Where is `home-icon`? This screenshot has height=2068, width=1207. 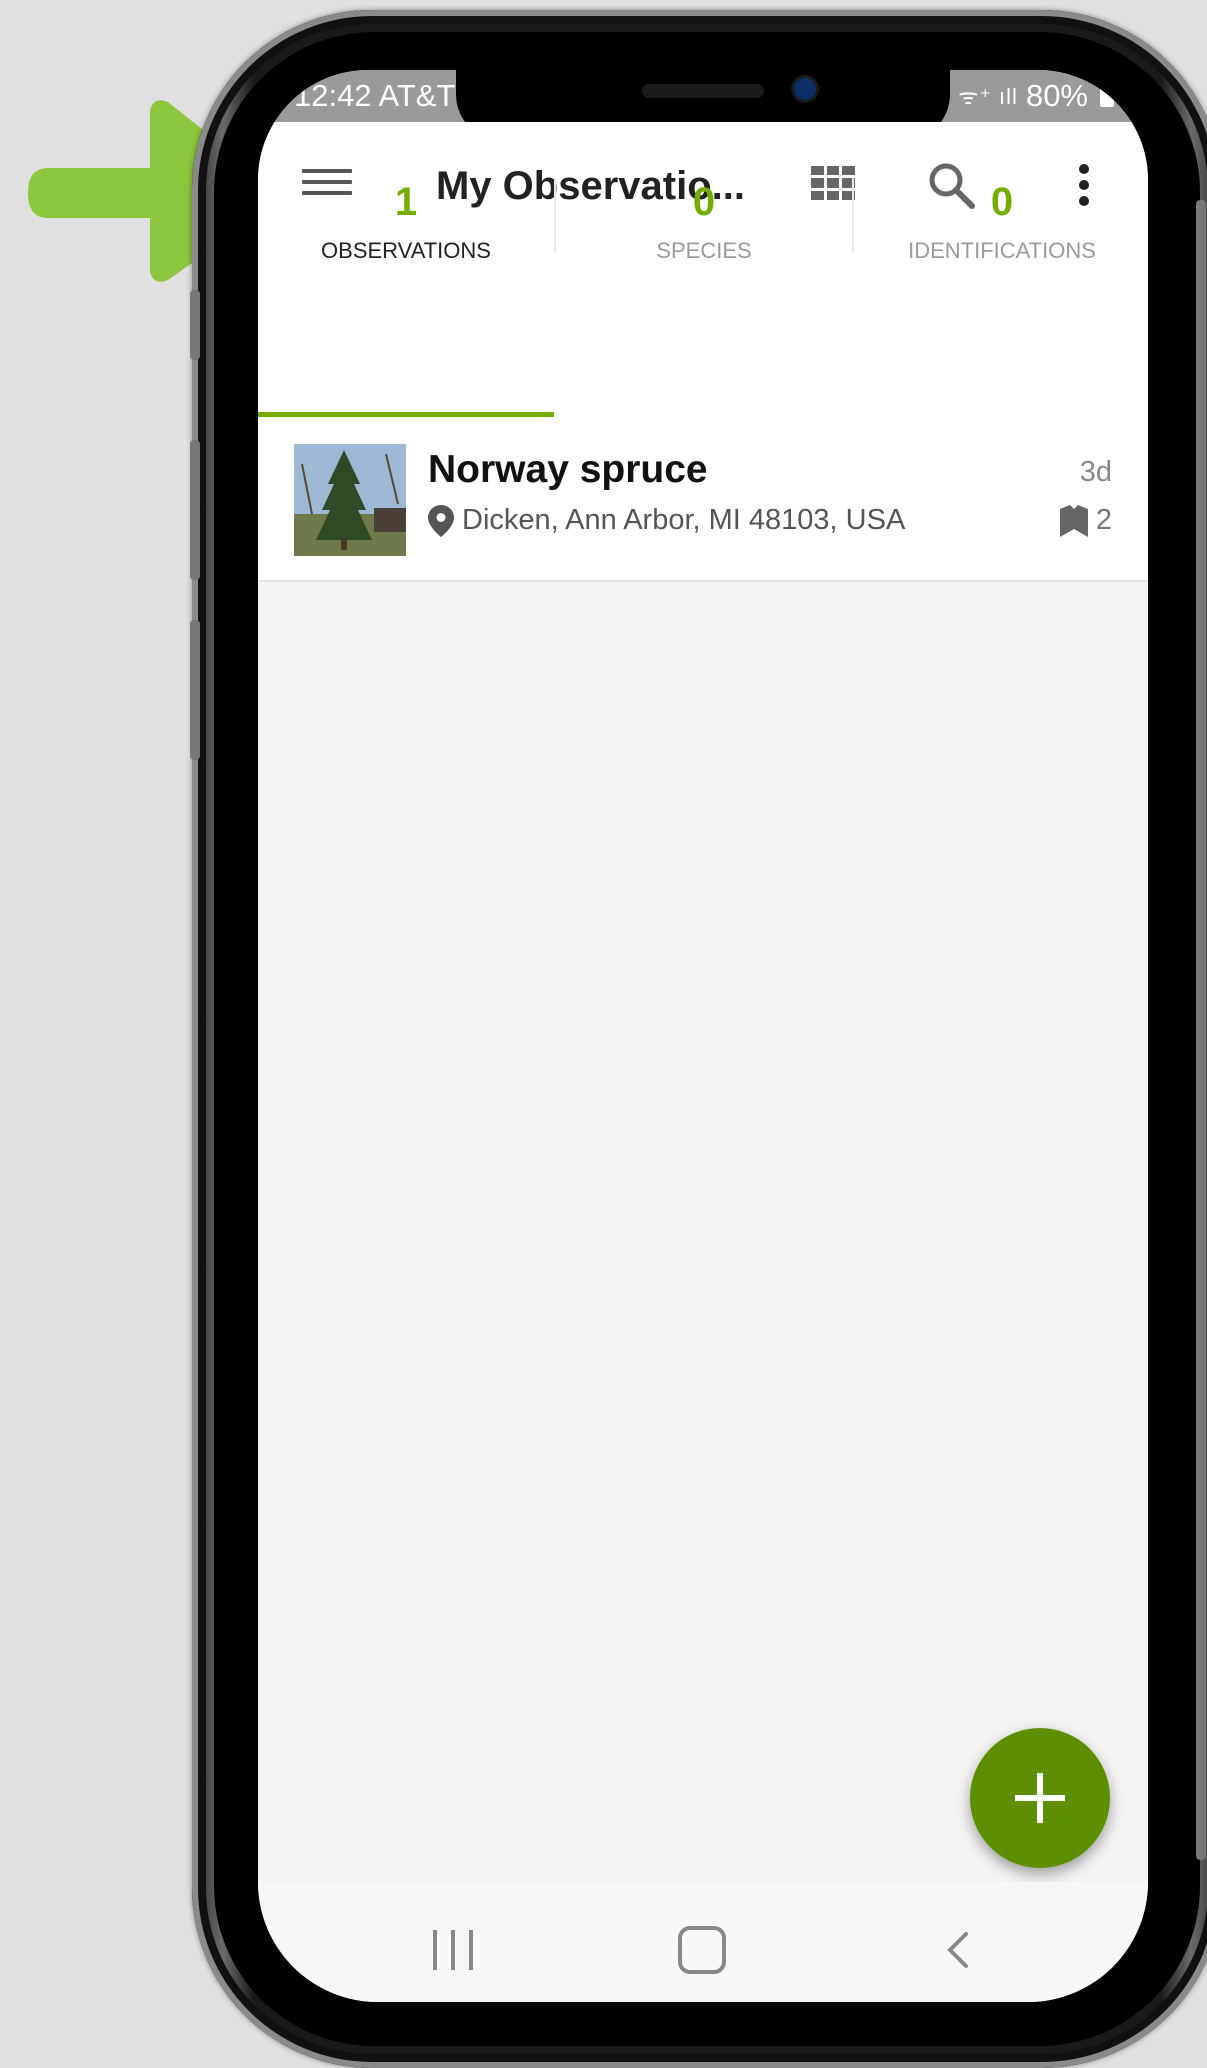
home-icon is located at coordinates (702, 1950).